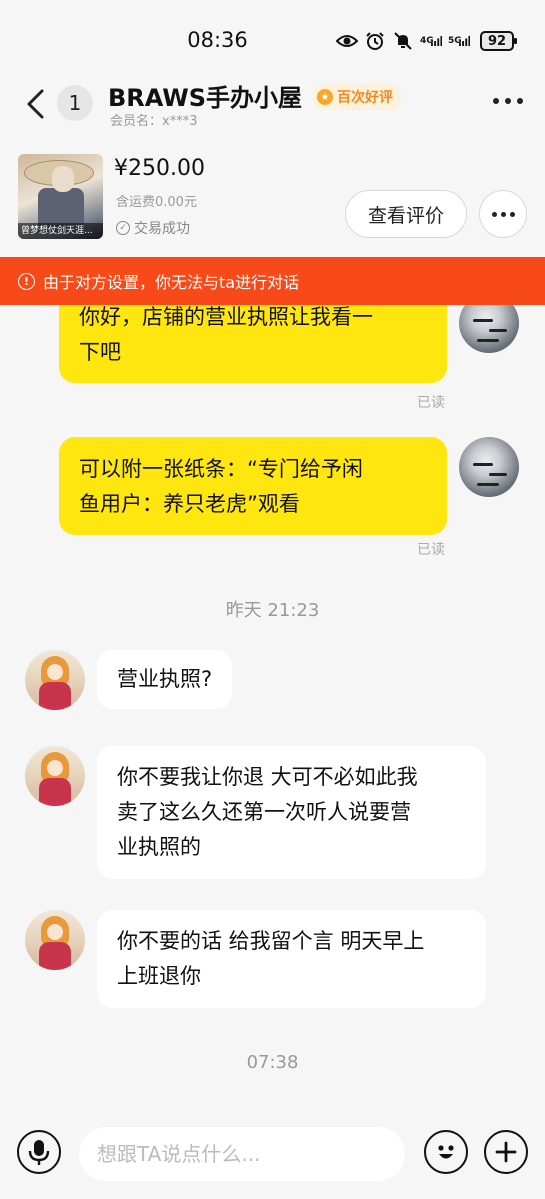 This screenshot has height=1199, width=545. What do you see at coordinates (264, 812) in the screenshot?
I see `message-line: 卖了这么久还第一次听人说要营` at bounding box center [264, 812].